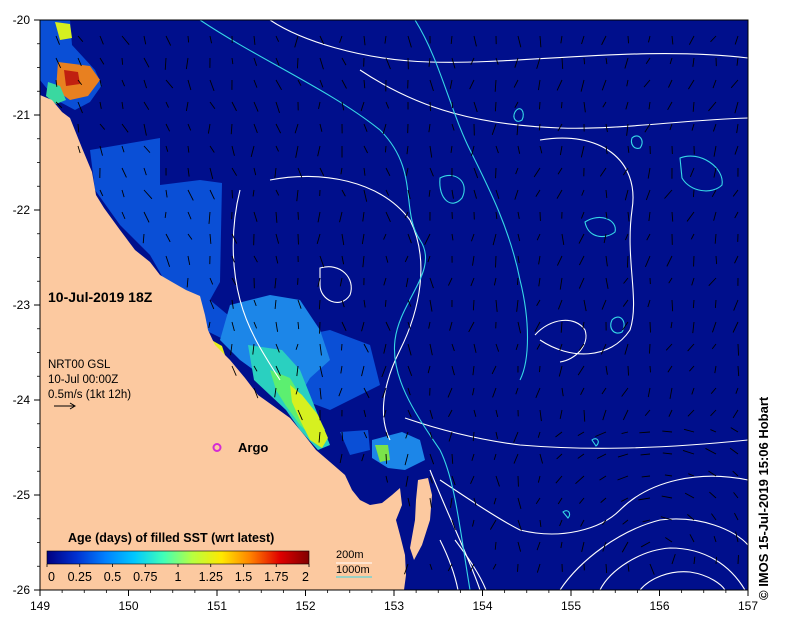 This screenshot has width=788, height=624. Describe the element at coordinates (659, 606) in the screenshot. I see `x-tick-label: 156` at that location.